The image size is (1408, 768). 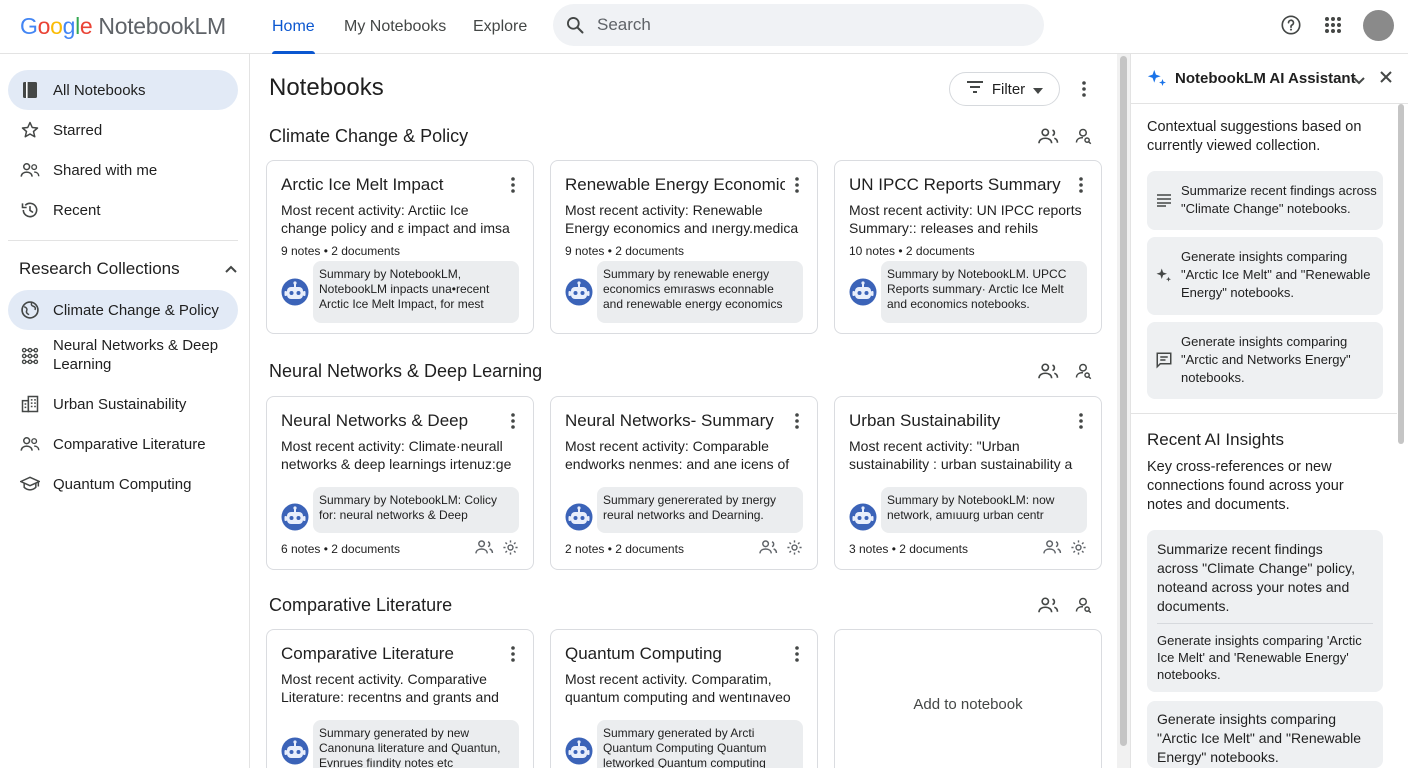 I want to click on logo-product: NotebookLM, so click(x=162, y=25).